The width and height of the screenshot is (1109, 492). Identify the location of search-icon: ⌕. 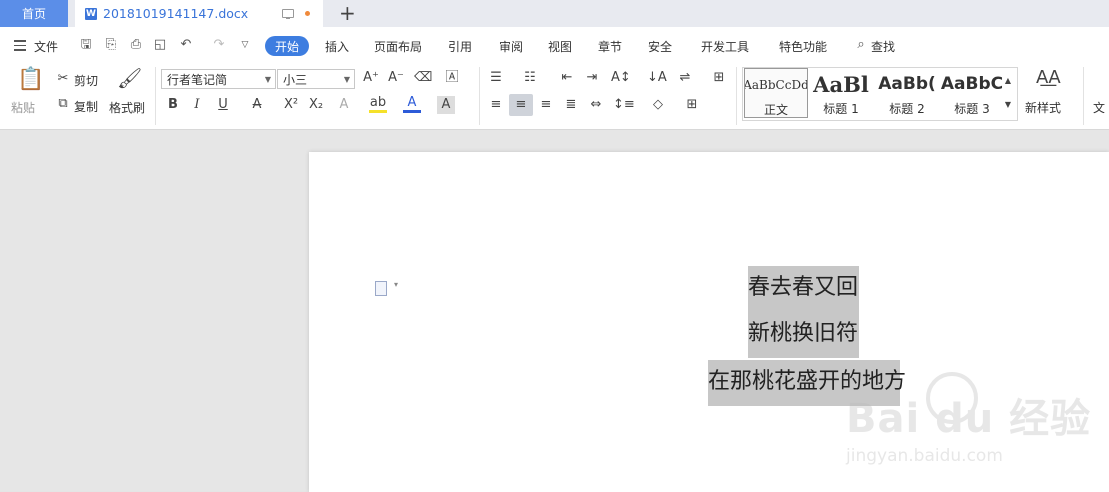
(861, 44).